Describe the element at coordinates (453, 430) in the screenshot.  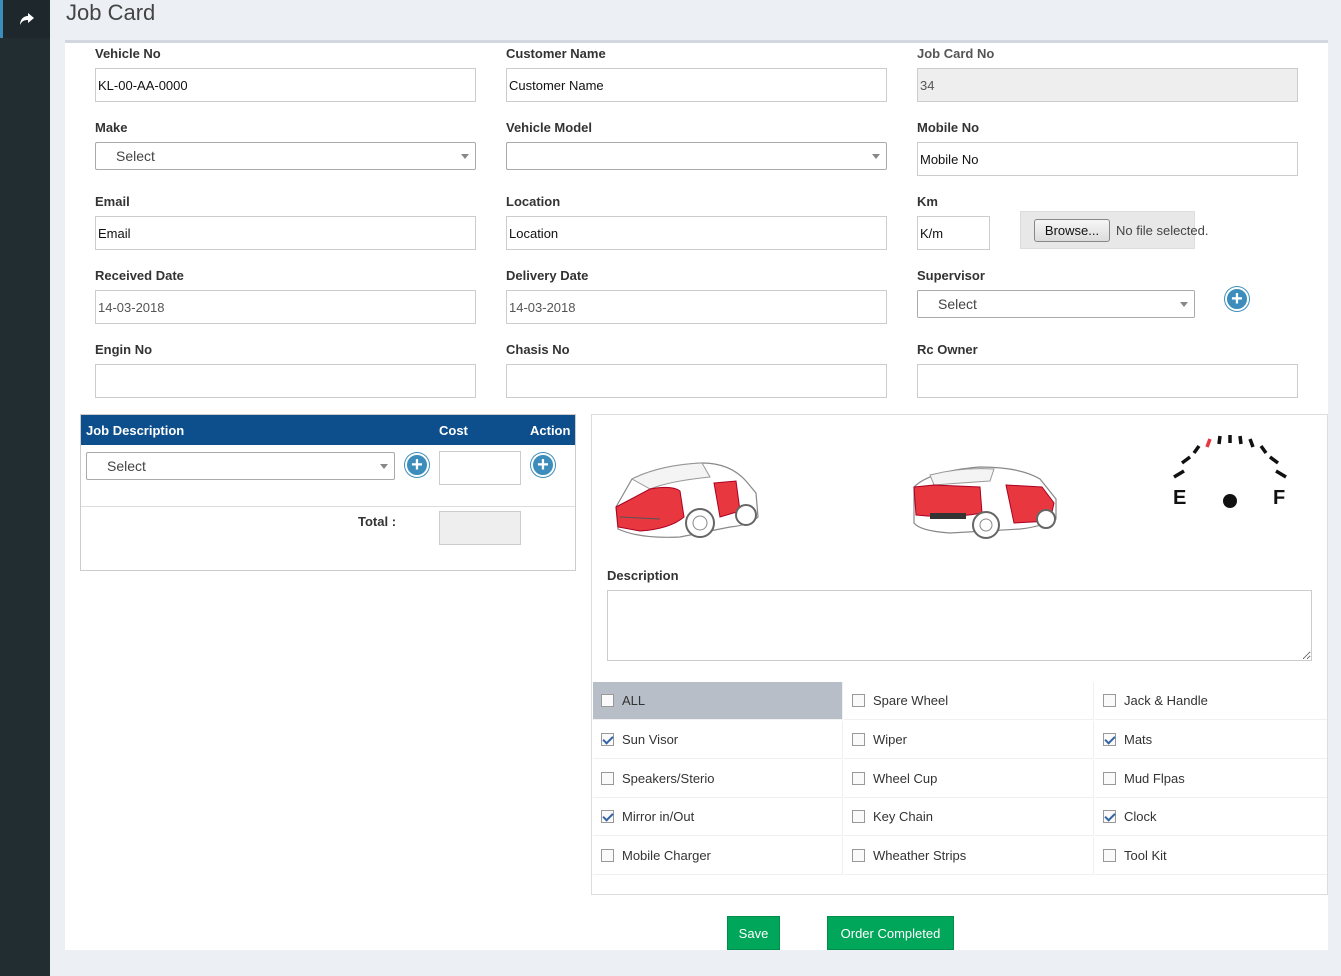
I see `cost-header: Cost` at that location.